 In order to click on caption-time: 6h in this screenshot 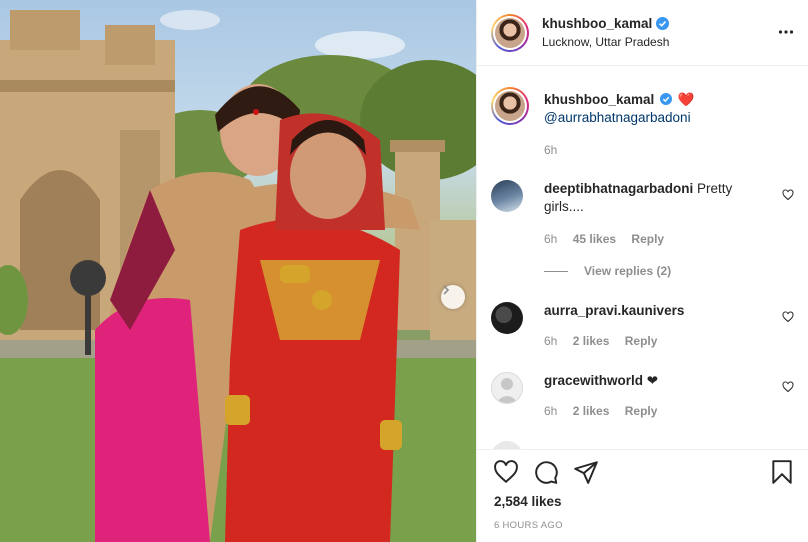, I will do `click(550, 150)`.